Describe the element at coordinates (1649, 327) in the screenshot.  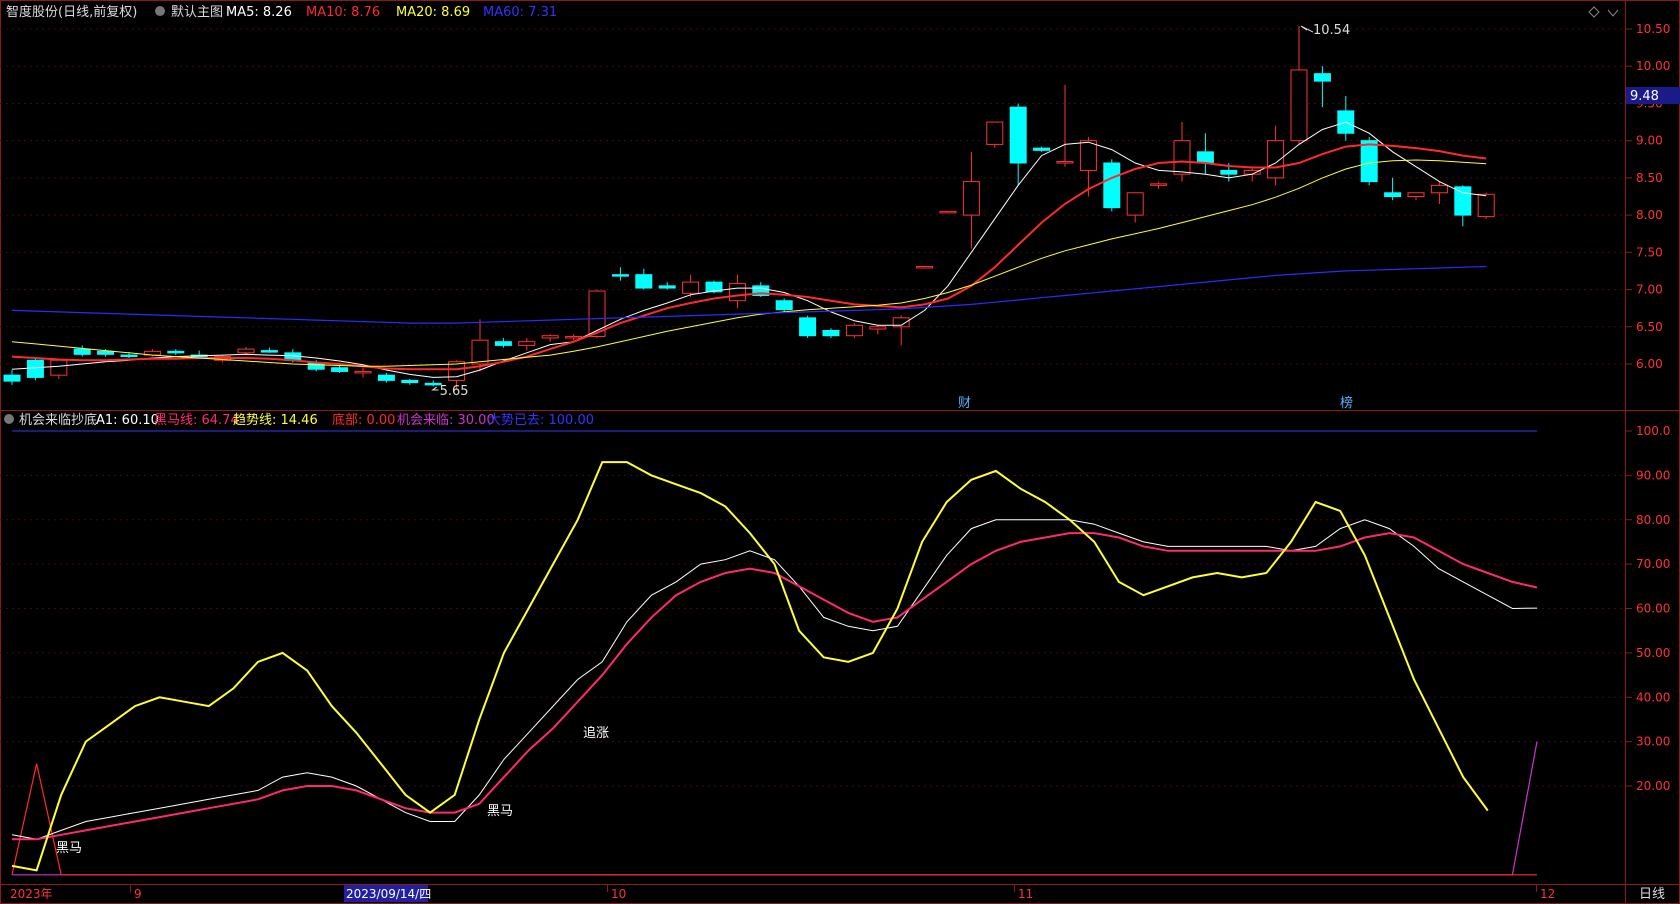
I see `price-tick-label: 6.50` at that location.